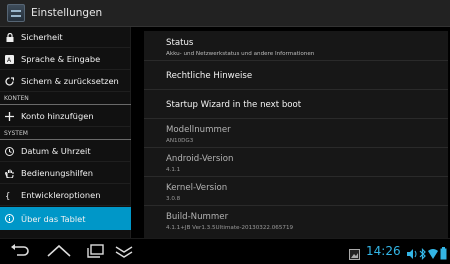 The height and width of the screenshot is (264, 450). Describe the element at coordinates (61, 195) in the screenshot. I see `sidebar-item-label: Entwickleroptionen` at that location.